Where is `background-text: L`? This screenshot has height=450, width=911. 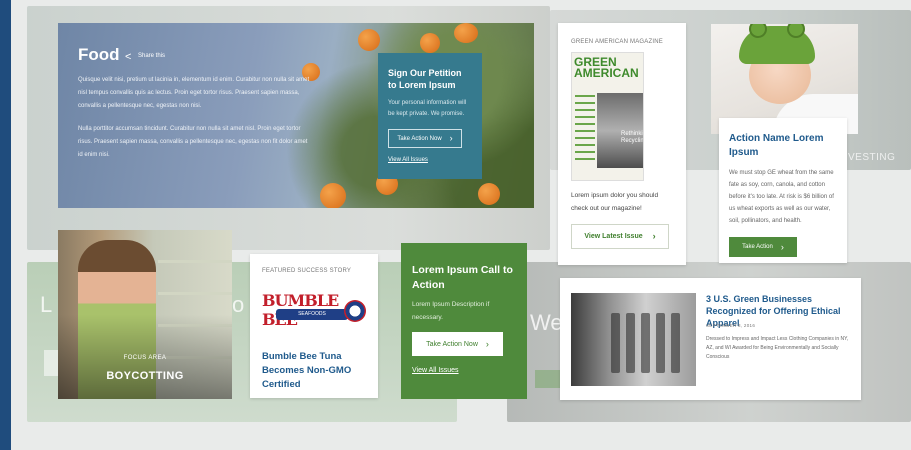 background-text: L is located at coordinates (46, 304).